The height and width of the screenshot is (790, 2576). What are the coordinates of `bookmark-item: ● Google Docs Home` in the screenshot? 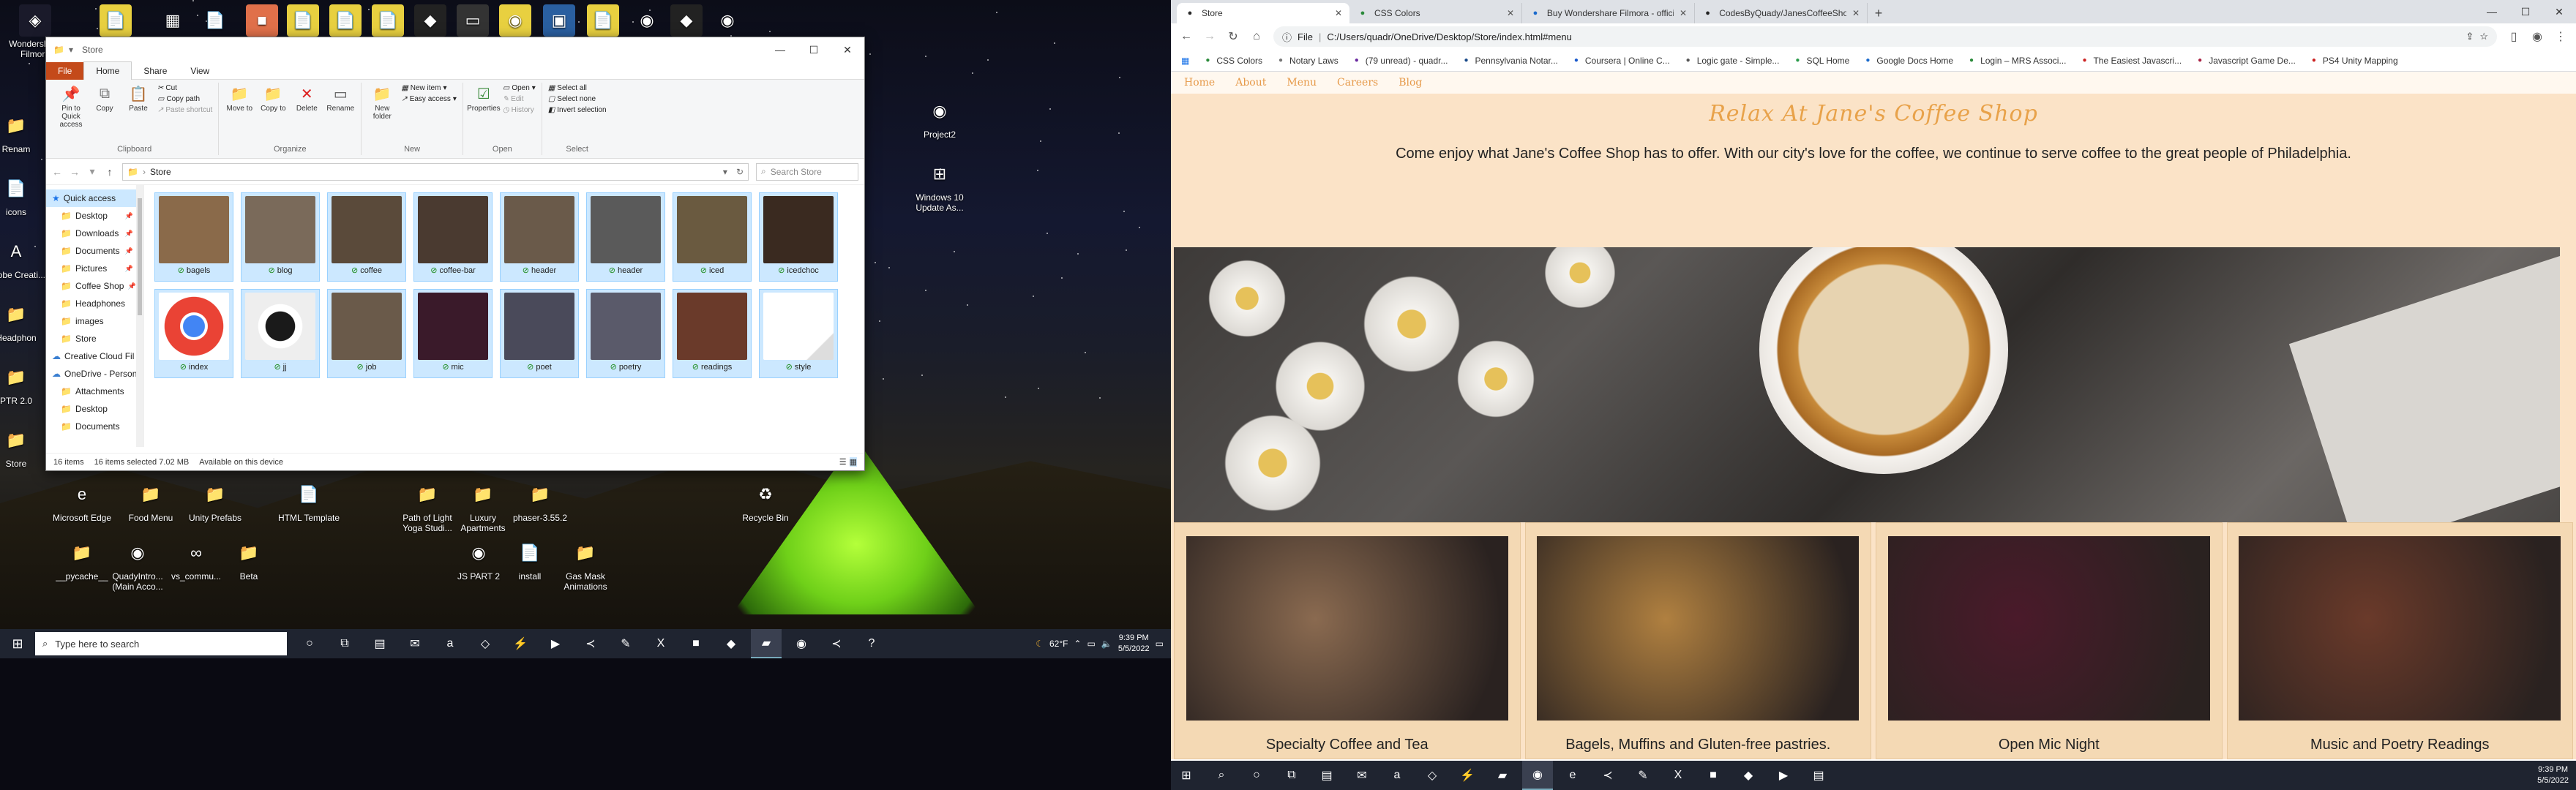 It's located at (1907, 61).